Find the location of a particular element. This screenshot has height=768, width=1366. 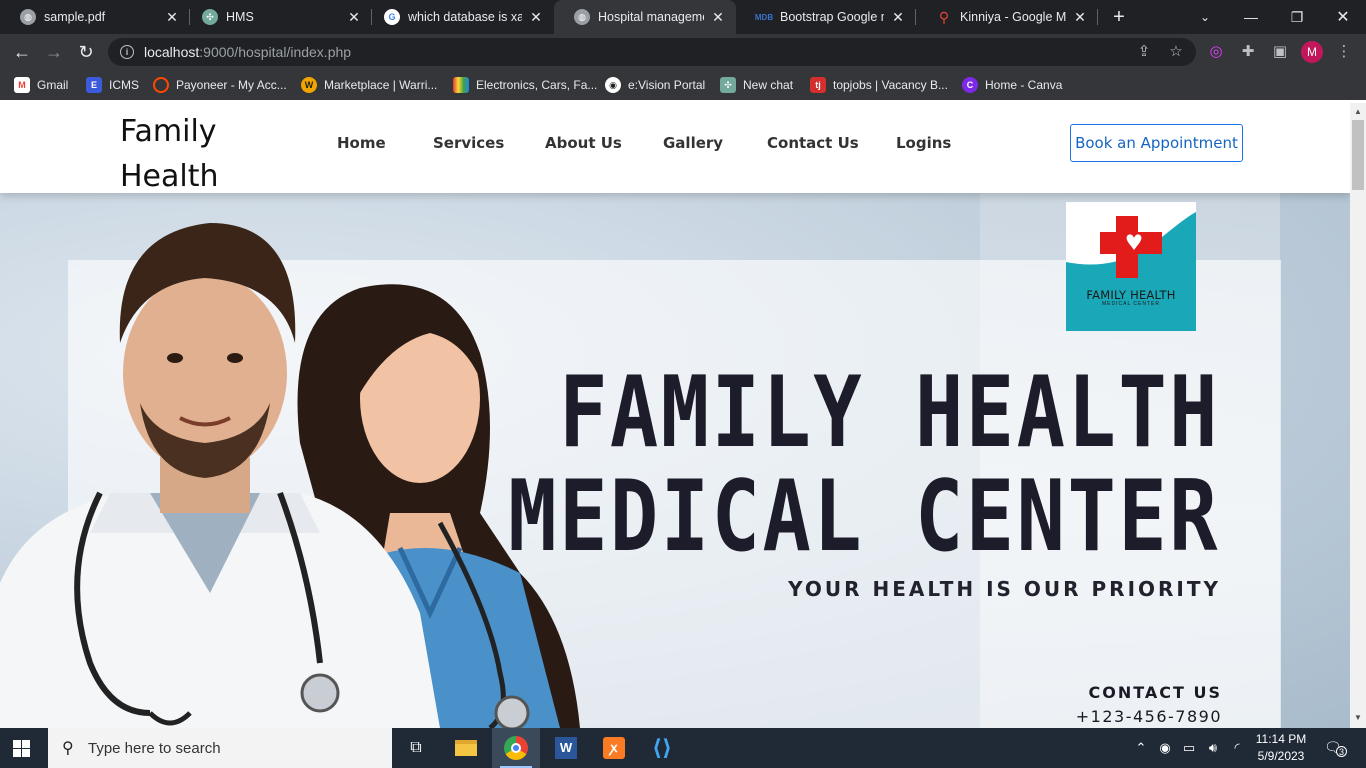

tab-kinniya-google-map: ⚲ Kinniya - Google Map ✕ is located at coordinates (1007, 17).